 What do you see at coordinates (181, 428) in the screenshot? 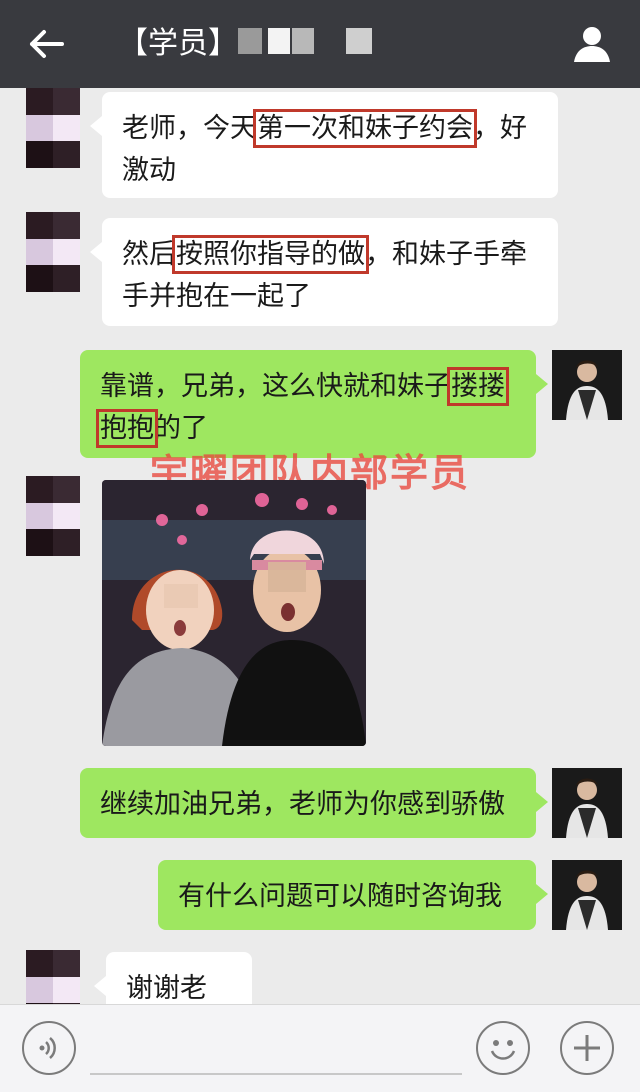
I see `message-text: 的了` at bounding box center [181, 428].